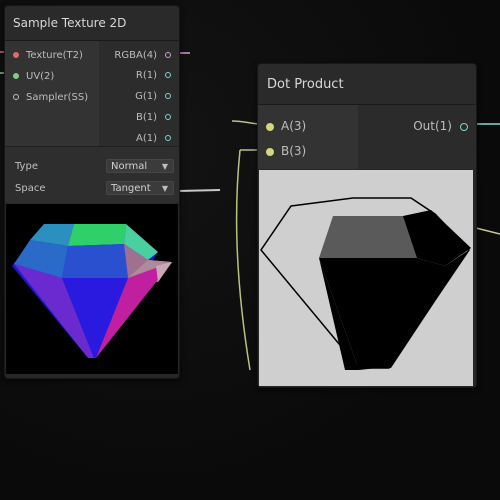 This screenshot has width=500, height=500. Describe the element at coordinates (129, 166) in the screenshot. I see `type-value: Normal` at that location.